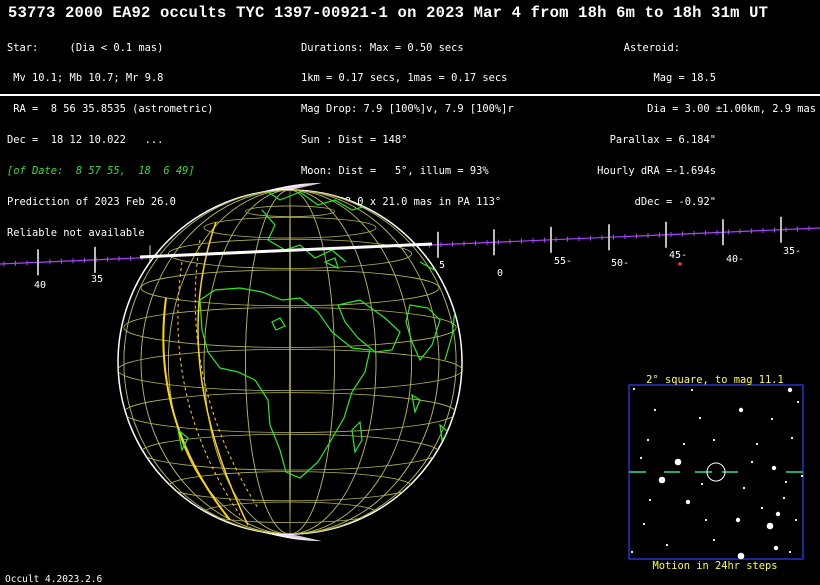 The image size is (820, 585). Describe the element at coordinates (40, 285) in the screenshot. I see `tick-label: 40` at that location.